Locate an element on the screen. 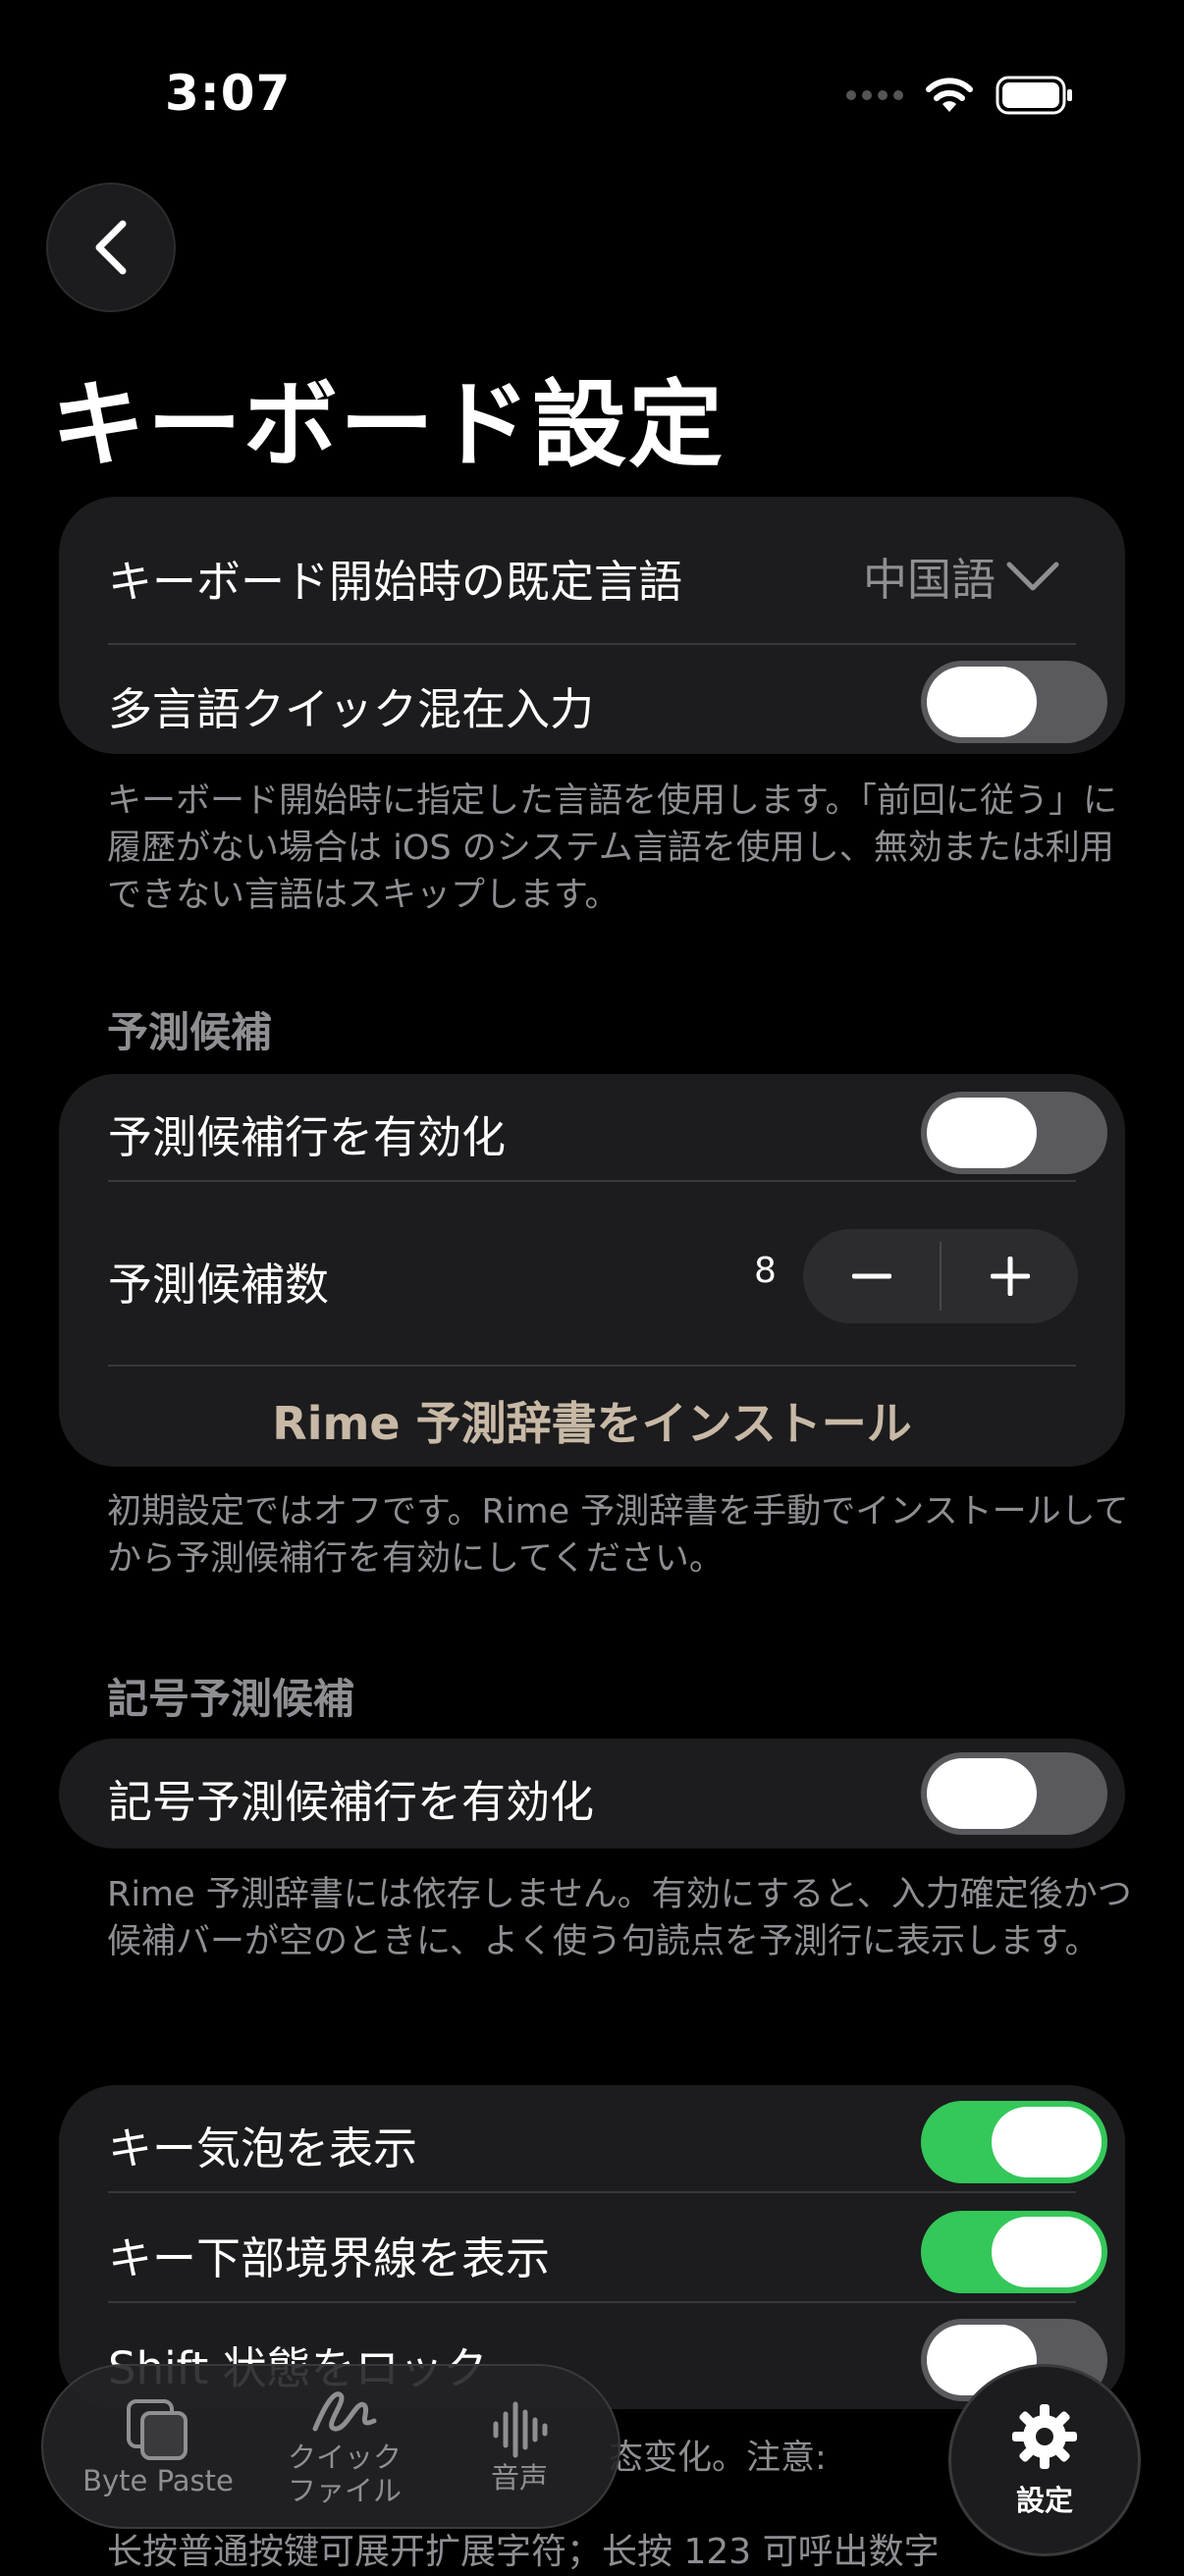 This screenshot has height=2576, width=1184. default-language-label: キーボード開始時の既定言語 is located at coordinates (395, 582).